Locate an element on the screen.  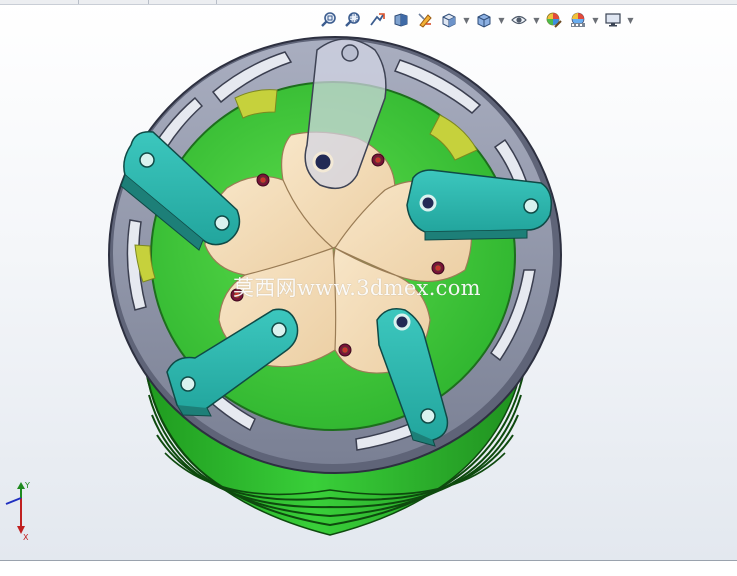
bottom-status-bar is located at coordinates (368, 568).